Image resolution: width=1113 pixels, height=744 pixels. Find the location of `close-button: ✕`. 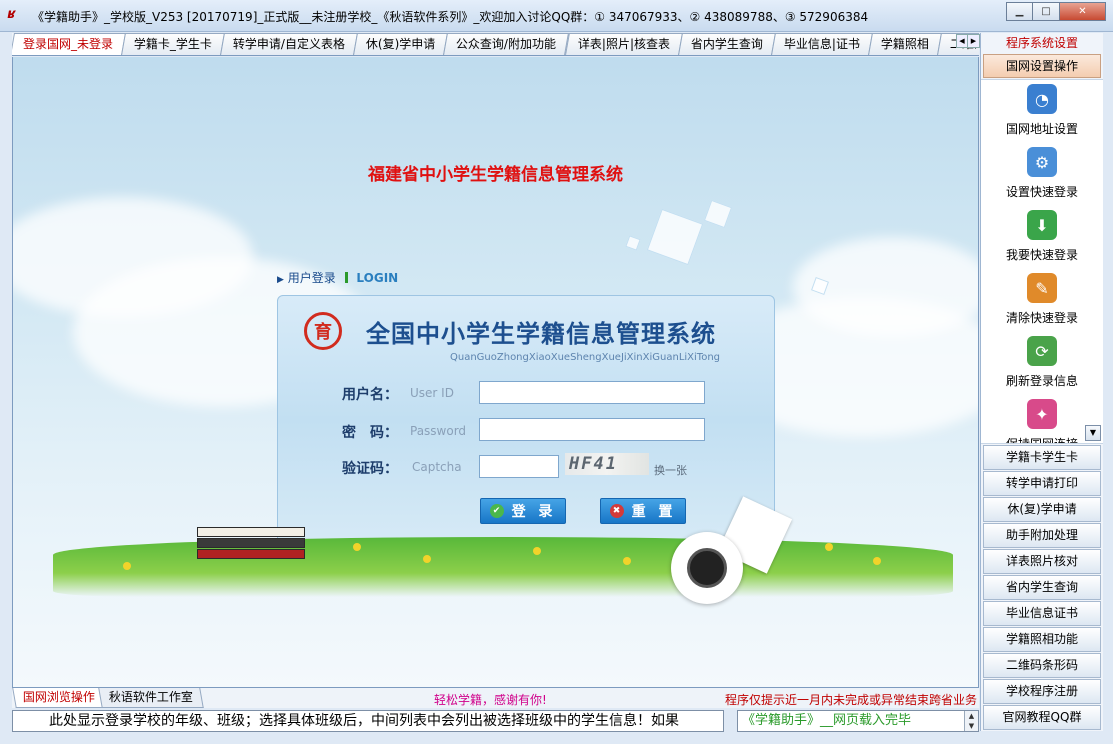

close-button: ✕ is located at coordinates (1083, 11).